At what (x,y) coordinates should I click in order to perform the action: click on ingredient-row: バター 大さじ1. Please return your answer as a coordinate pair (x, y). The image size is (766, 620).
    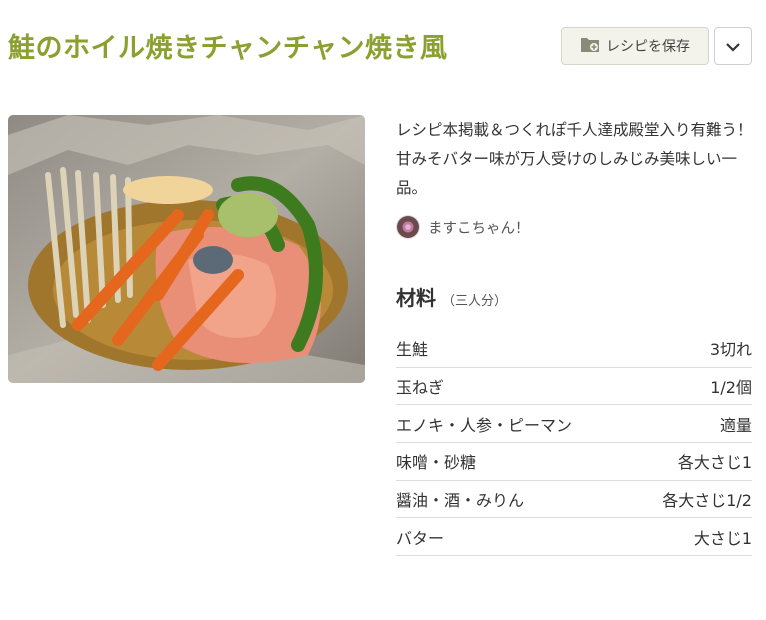
    Looking at the image, I should click on (574, 537).